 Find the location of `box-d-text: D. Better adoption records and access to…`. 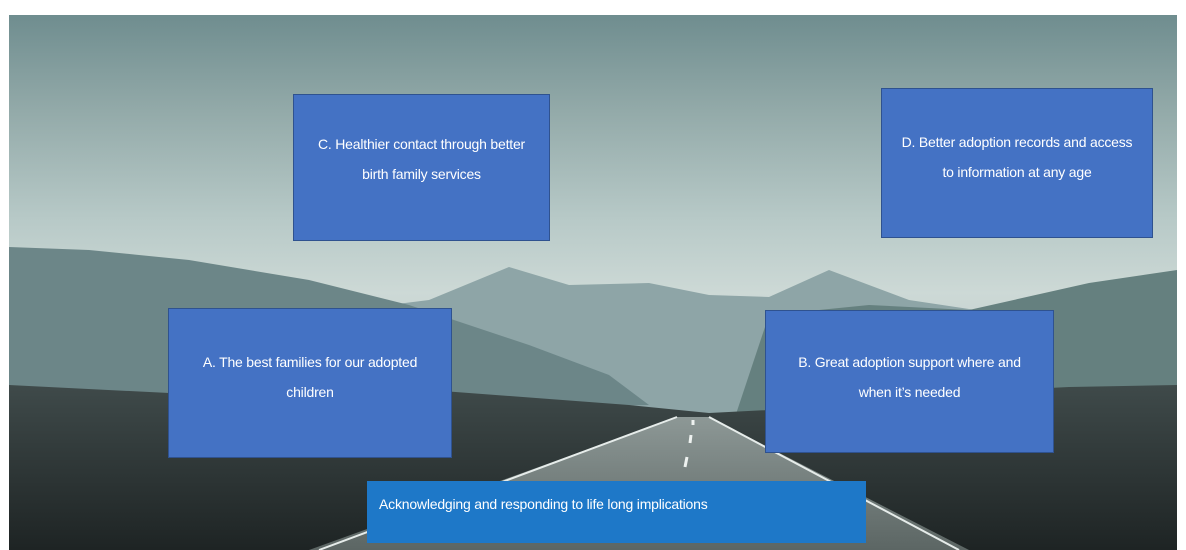

box-d-text: D. Better adoption records and access to… is located at coordinates (1017, 157).